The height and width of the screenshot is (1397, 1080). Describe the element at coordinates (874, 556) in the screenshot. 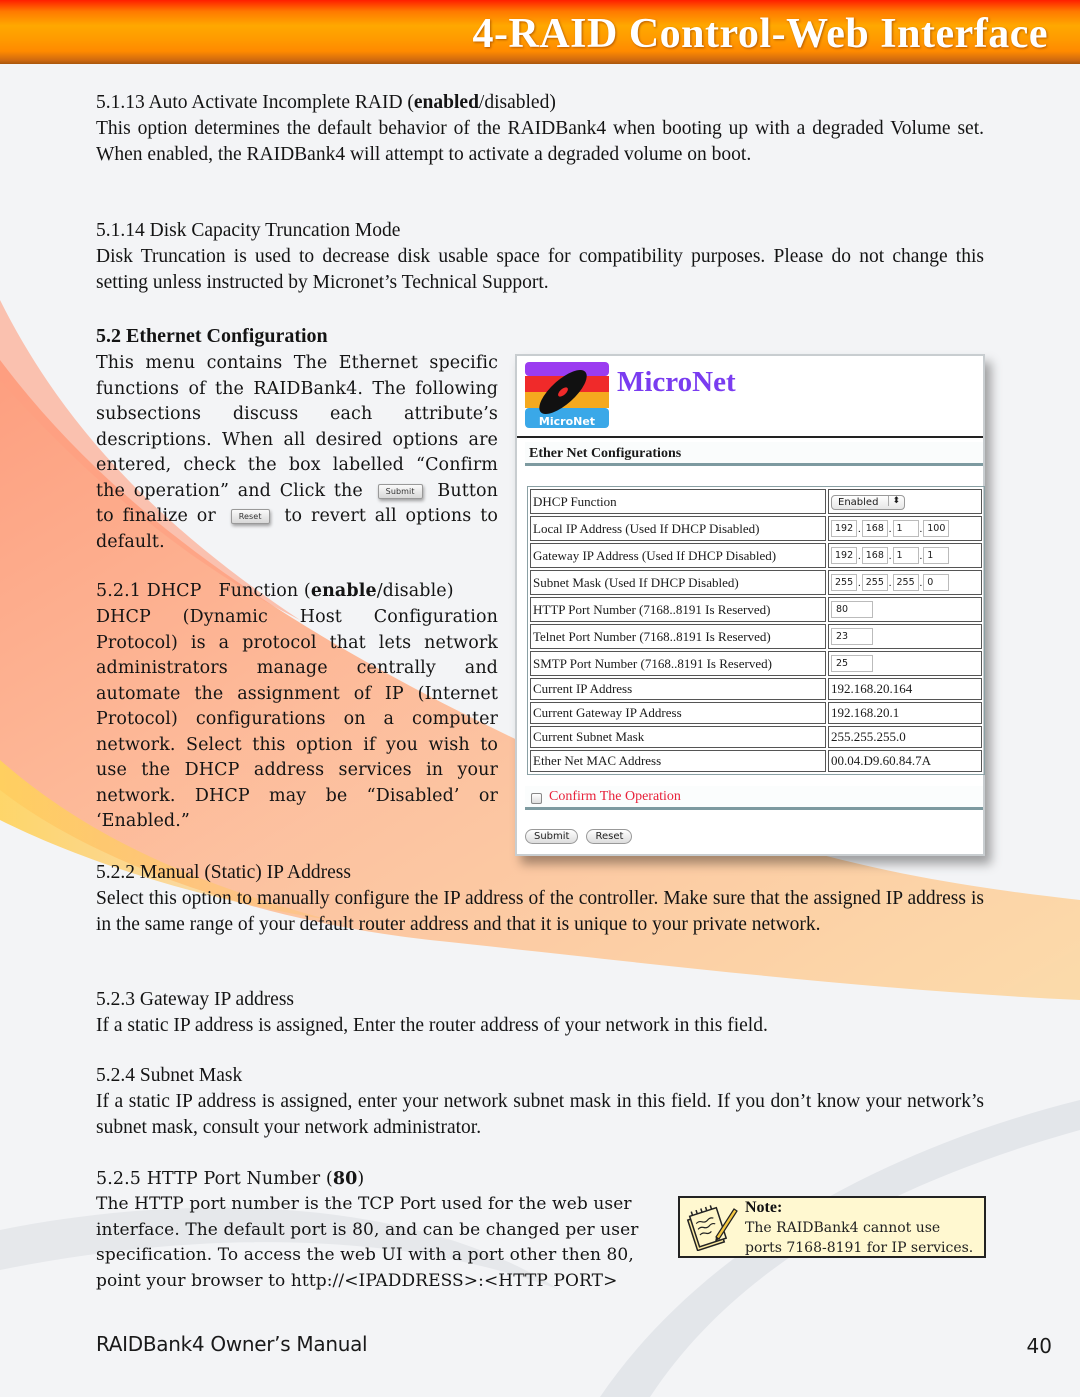

I see `gateway-ip-octet-2-input: 168` at that location.